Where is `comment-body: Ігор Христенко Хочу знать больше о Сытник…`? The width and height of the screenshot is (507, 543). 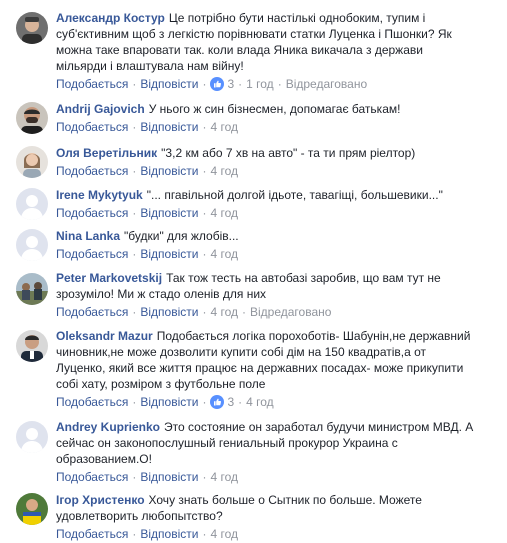
comment-body: Ігор Христенко Хочу знать больше о Сытник… is located at coordinates (266, 516).